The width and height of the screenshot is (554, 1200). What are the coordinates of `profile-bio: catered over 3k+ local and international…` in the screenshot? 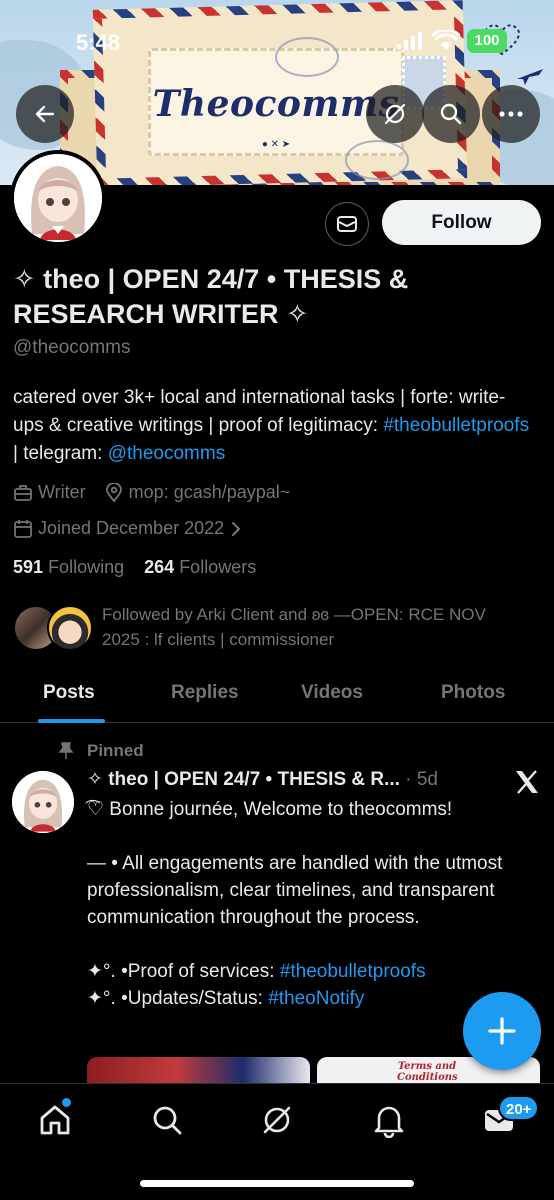 It's located at (273, 426).